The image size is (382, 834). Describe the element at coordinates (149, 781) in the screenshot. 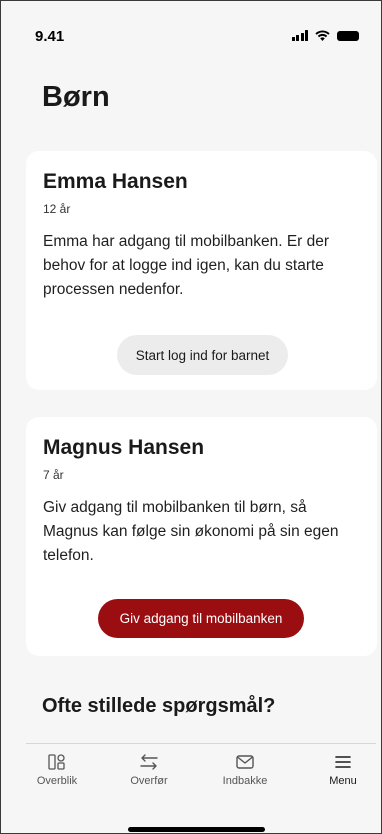

I see `tab-label: Overfør` at that location.